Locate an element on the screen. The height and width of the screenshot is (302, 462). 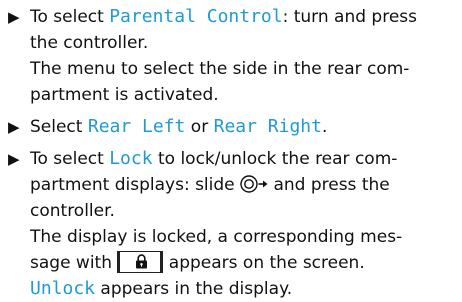
step2-line1: Select Rear Left or Rear Right. is located at coordinates (179, 126).